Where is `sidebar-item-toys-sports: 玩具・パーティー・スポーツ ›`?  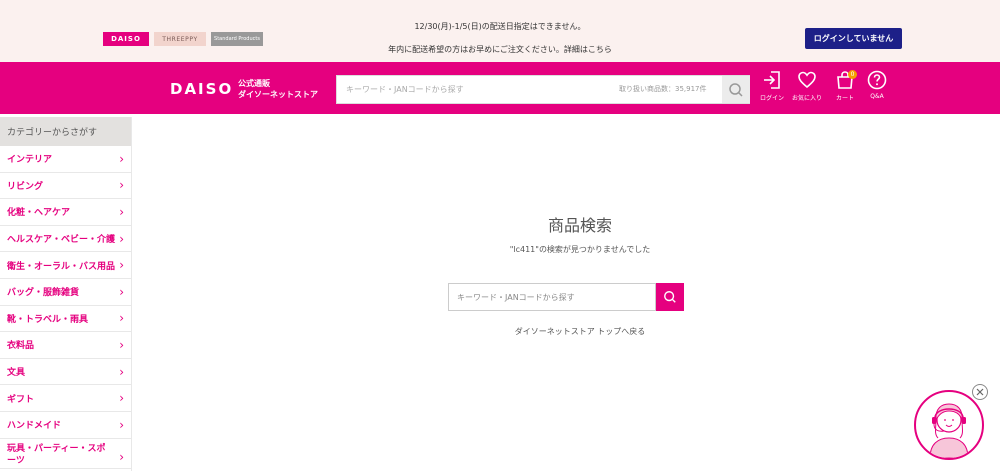
sidebar-item-toys-sports: 玩具・パーティー・スポーツ › is located at coordinates (66, 453).